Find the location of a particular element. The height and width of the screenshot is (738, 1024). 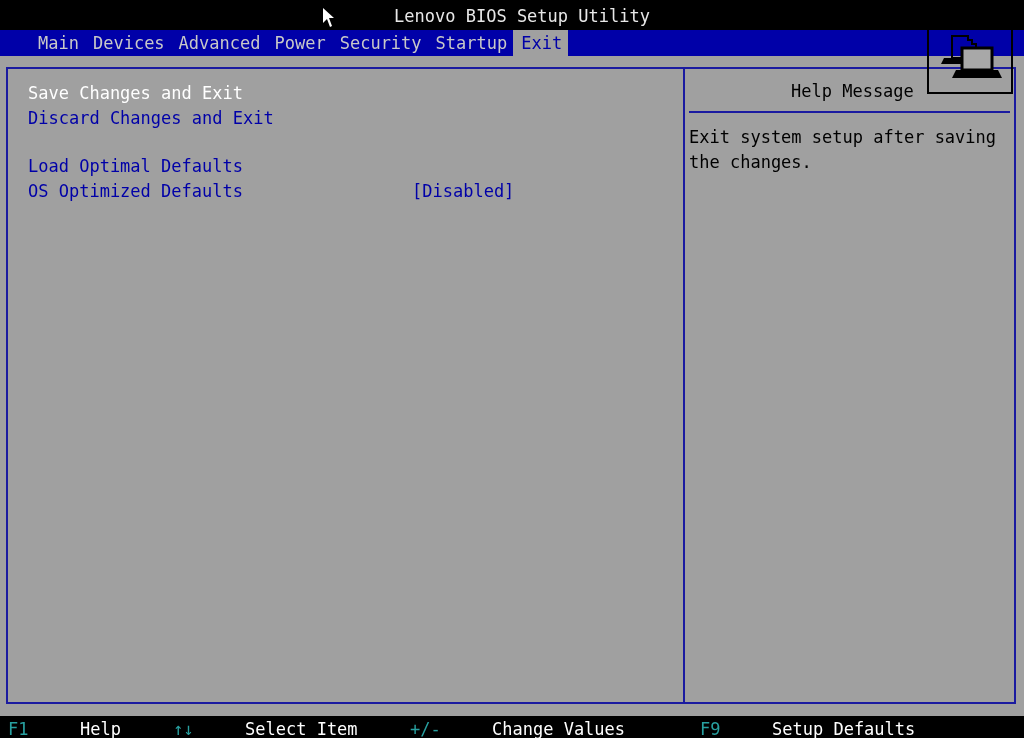

key-hint: +/- is located at coordinates (426, 728).